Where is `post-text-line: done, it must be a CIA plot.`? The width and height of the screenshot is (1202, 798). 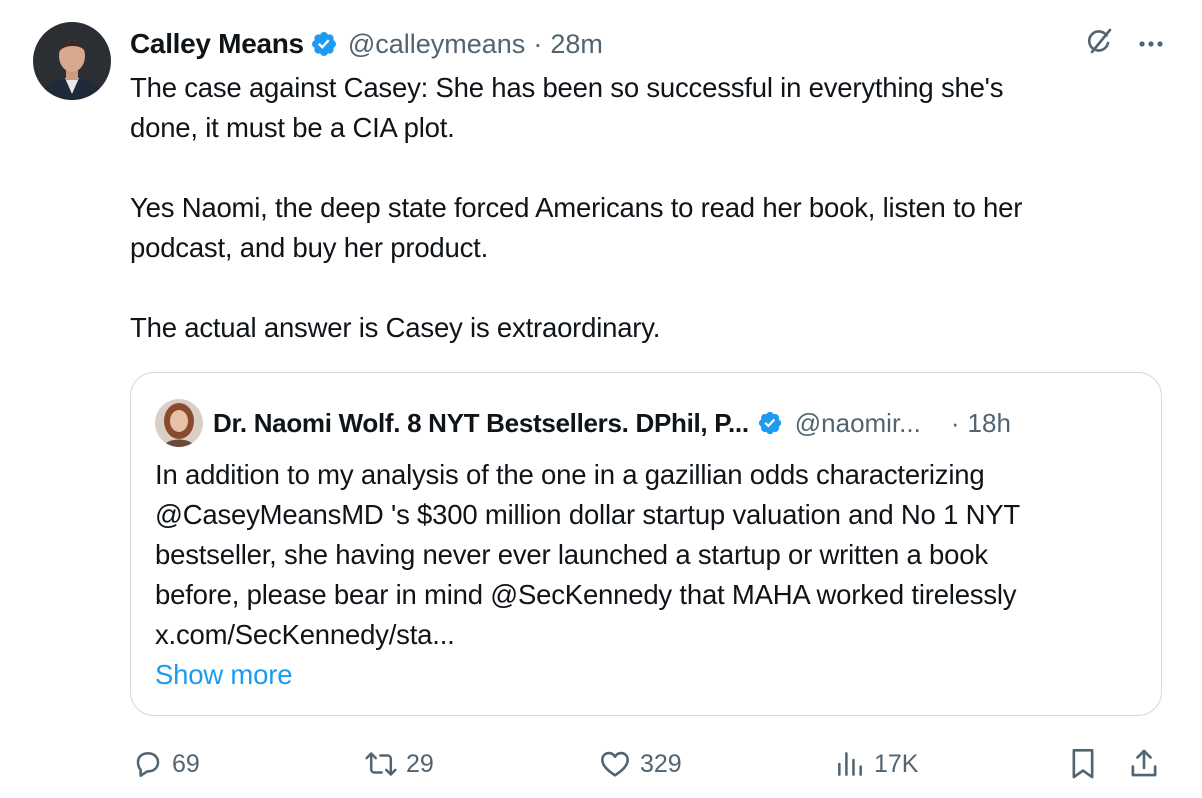 post-text-line: done, it must be a CIA plot. is located at coordinates (292, 127).